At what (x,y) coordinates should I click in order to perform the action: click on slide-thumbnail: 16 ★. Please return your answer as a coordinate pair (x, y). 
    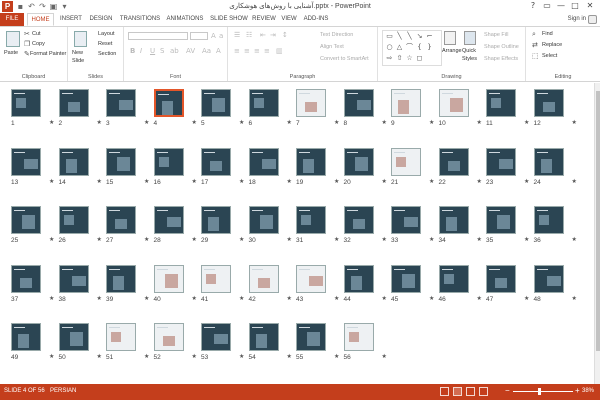
    Looking at the image, I should click on (176, 168).